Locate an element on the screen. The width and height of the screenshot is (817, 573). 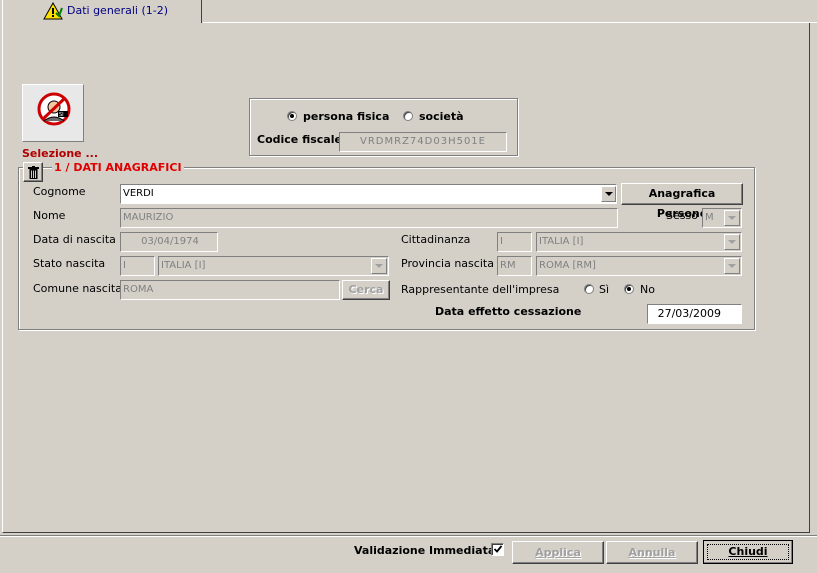
cerca-button: Cerca is located at coordinates (366, 290).